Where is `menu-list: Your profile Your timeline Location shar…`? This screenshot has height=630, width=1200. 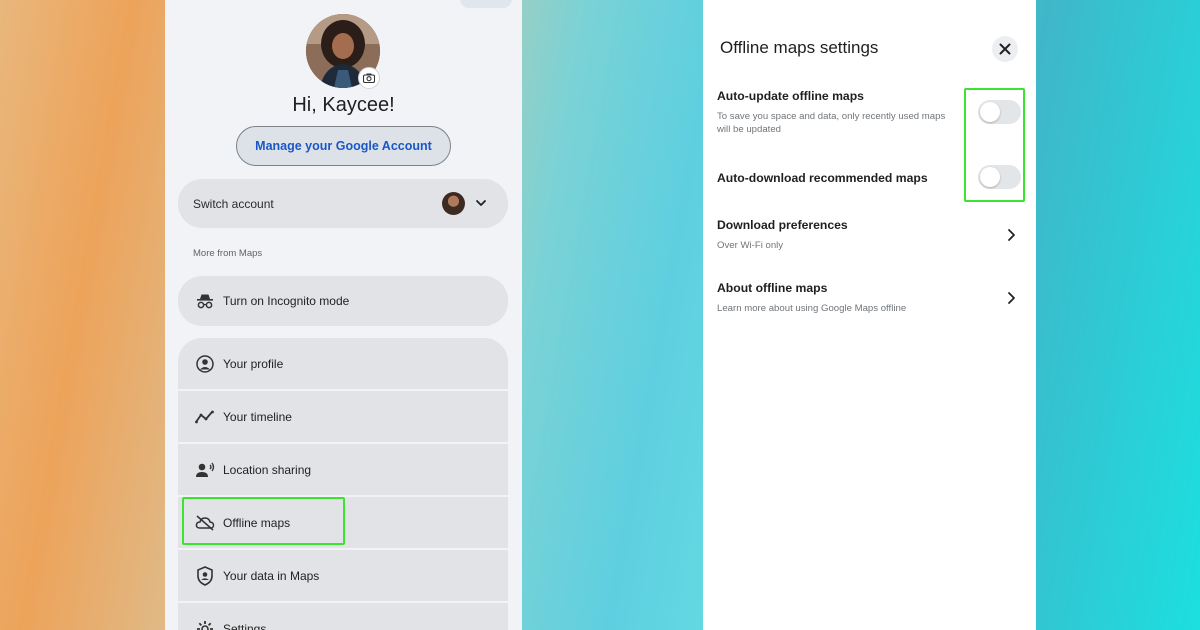 menu-list: Your profile Your timeline Location shar… is located at coordinates (343, 484).